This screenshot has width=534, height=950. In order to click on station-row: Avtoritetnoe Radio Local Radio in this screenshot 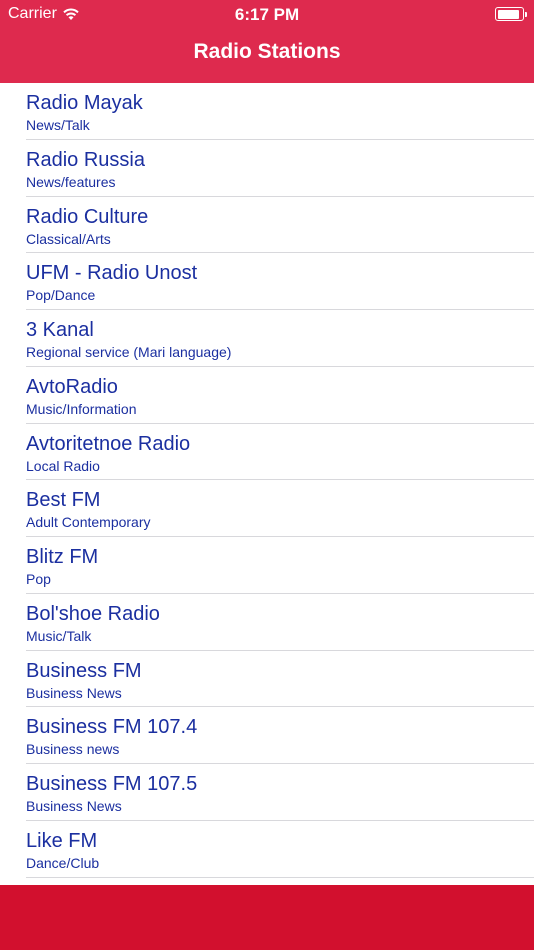, I will do `click(280, 452)`.